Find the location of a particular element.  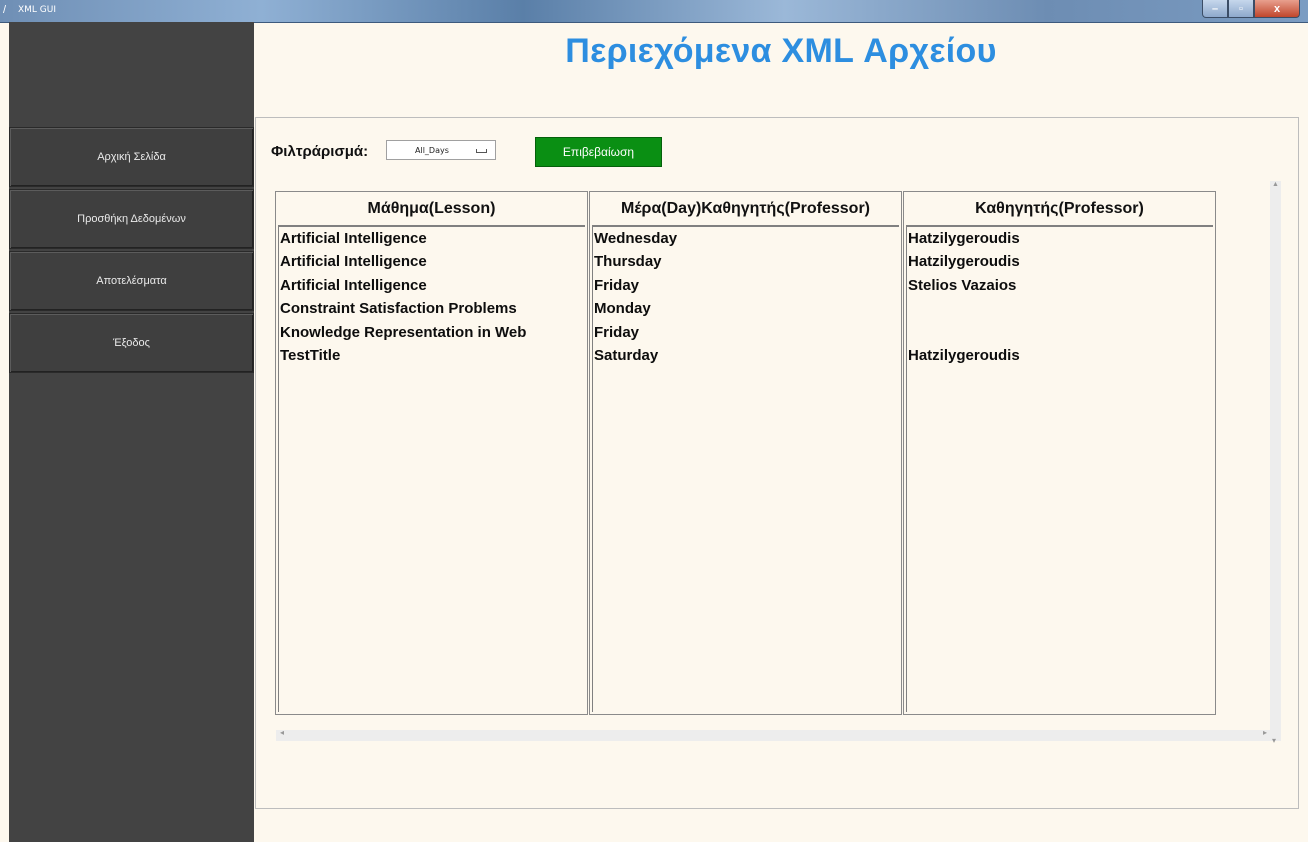

sidebar-item-exit: Έξοδος is located at coordinates (131, 343).